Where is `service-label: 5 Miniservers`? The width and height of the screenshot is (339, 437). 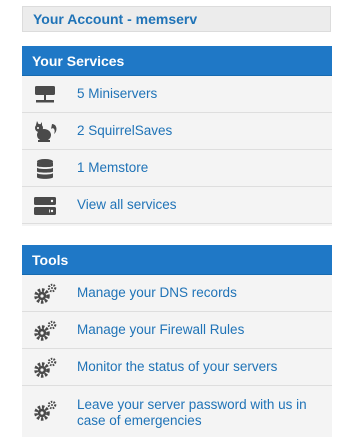
service-label: 5 Miniservers is located at coordinates (201, 94).